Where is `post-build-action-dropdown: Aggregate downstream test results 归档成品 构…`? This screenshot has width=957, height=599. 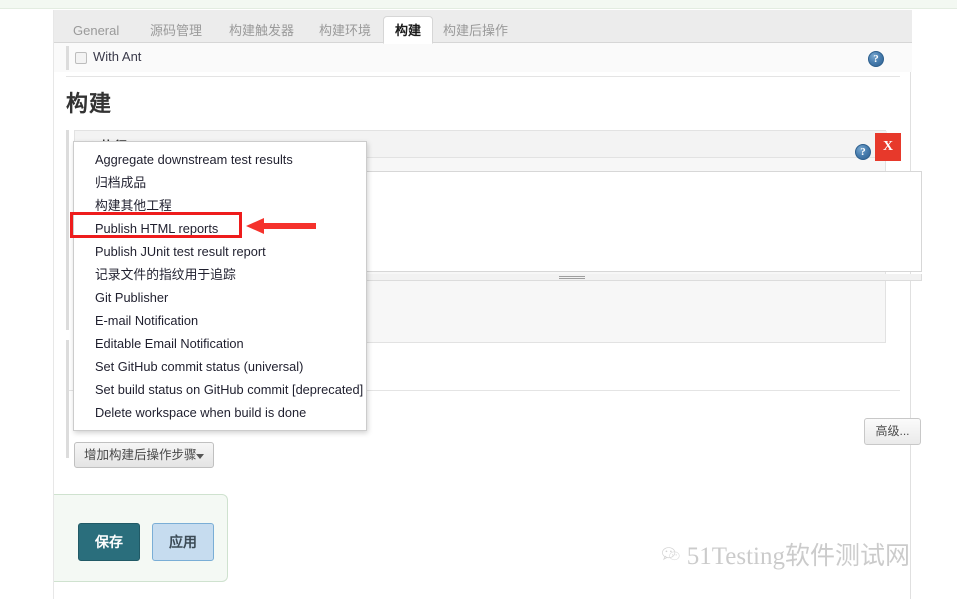
post-build-action-dropdown: Aggregate downstream test results 归档成品 构… is located at coordinates (220, 286).